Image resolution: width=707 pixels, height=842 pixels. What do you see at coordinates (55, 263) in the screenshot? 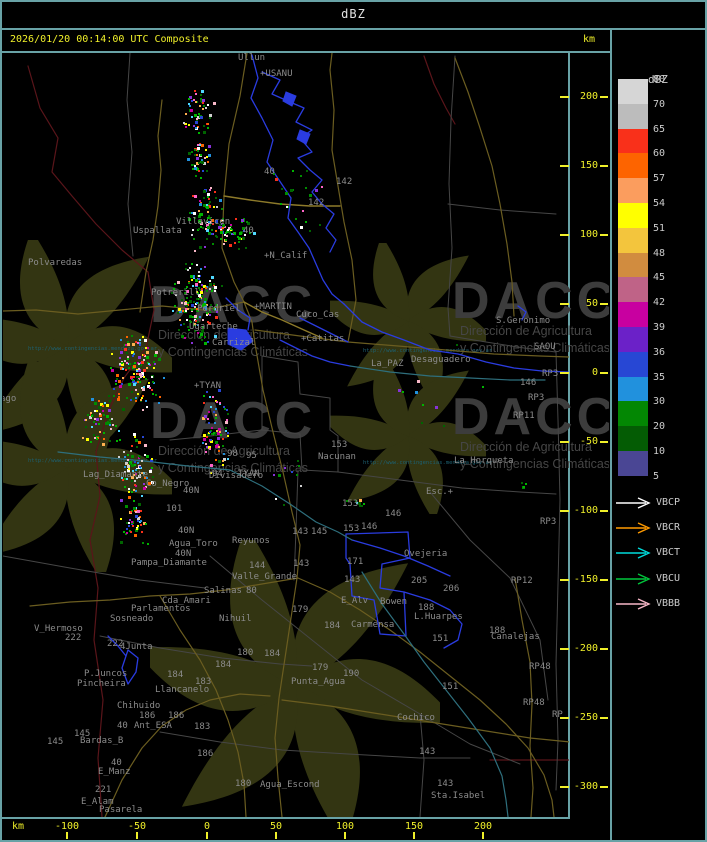
I see `map-label: Polvaredas` at bounding box center [55, 263].